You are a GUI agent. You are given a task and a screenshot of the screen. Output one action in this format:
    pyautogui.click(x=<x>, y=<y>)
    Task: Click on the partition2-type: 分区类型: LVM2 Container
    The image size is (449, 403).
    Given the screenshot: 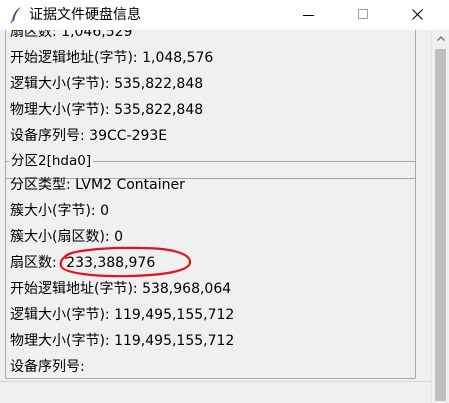 What is the action you would take?
    pyautogui.click(x=97, y=185)
    